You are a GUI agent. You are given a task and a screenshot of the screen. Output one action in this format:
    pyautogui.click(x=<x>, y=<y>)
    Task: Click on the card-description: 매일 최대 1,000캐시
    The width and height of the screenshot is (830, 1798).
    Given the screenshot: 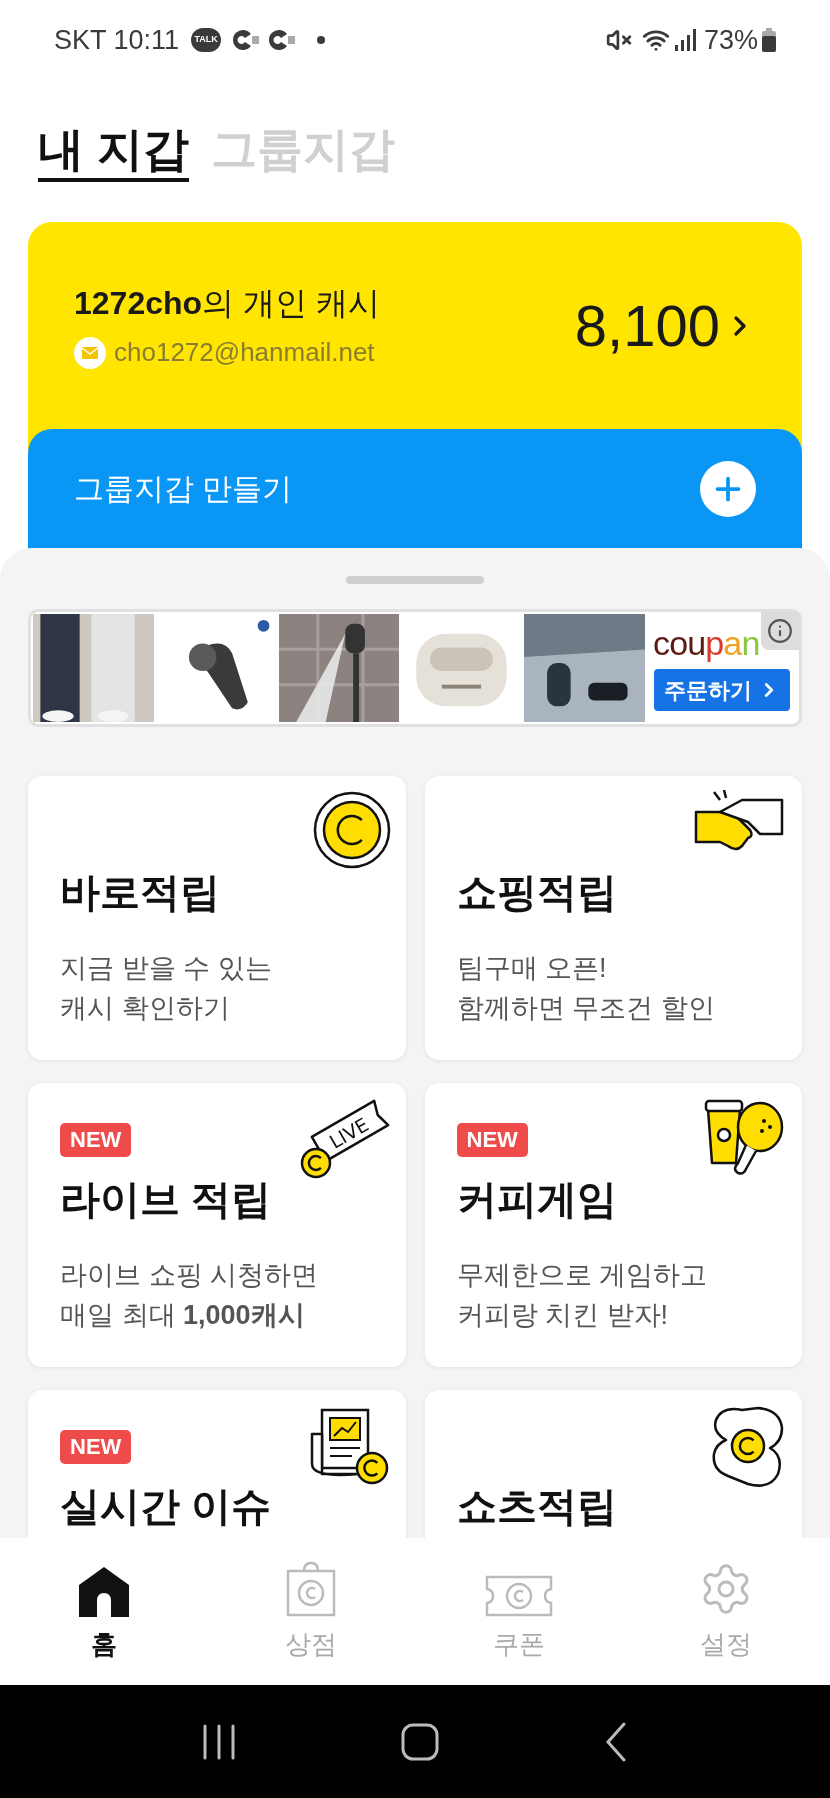 What is the action you would take?
    pyautogui.click(x=183, y=1315)
    